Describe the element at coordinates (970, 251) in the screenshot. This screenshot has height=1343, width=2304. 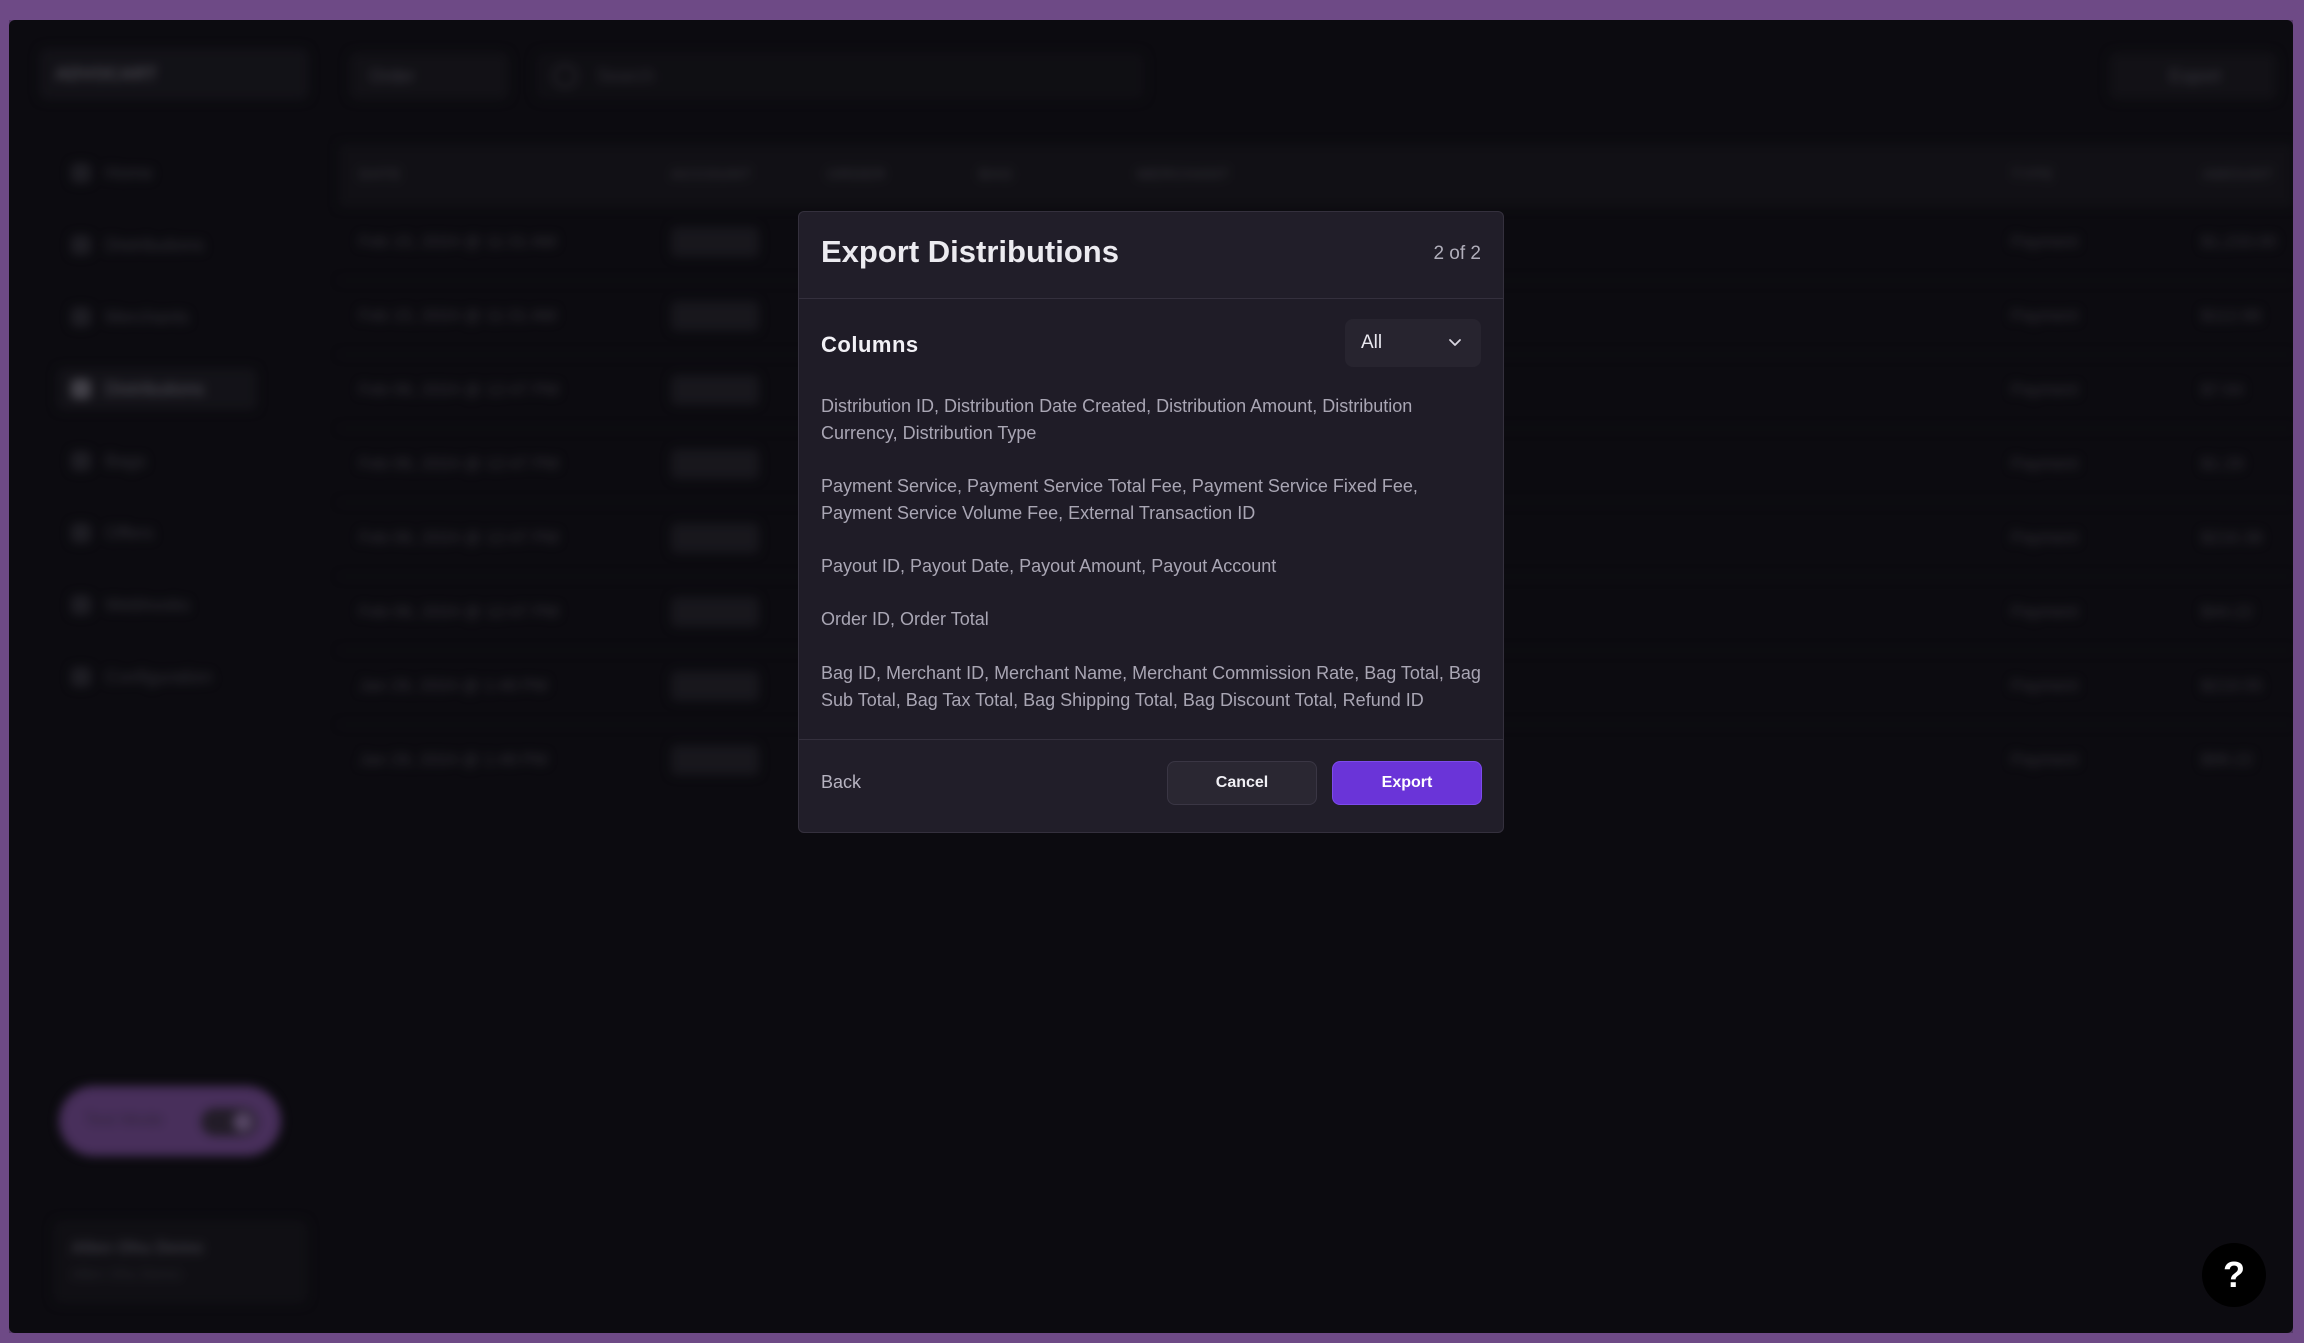
I see `dialog-title: Export Distributions` at that location.